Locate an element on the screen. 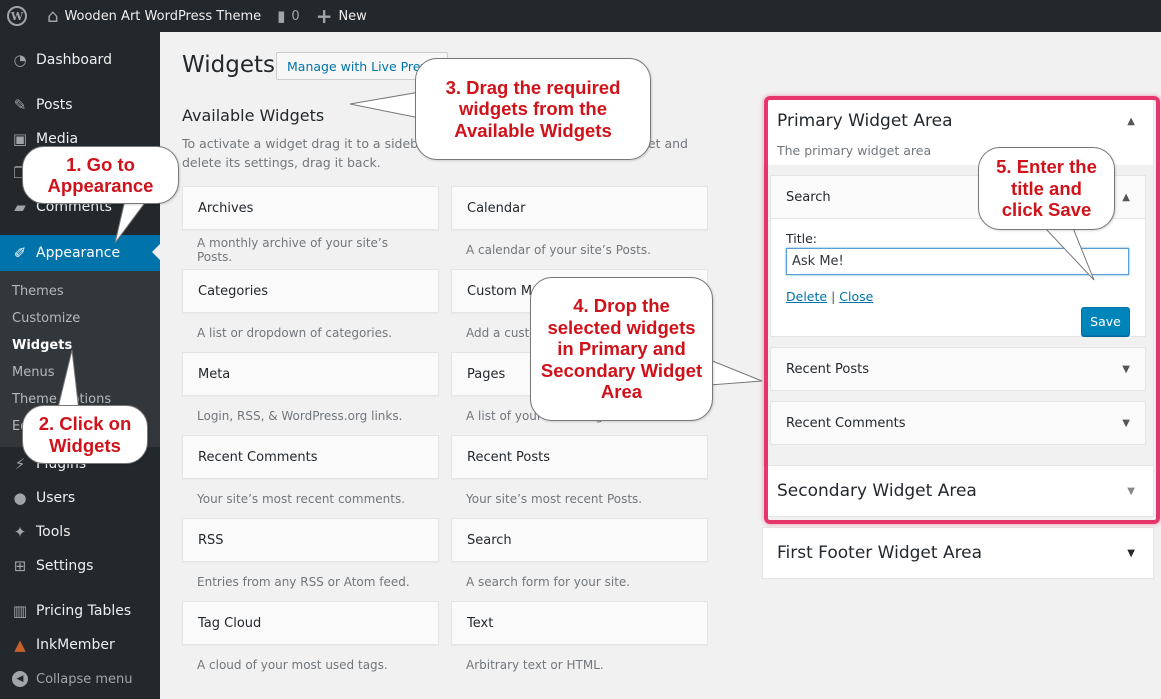 The height and width of the screenshot is (699, 1161). callout-4-tail is located at coordinates (736, 372).